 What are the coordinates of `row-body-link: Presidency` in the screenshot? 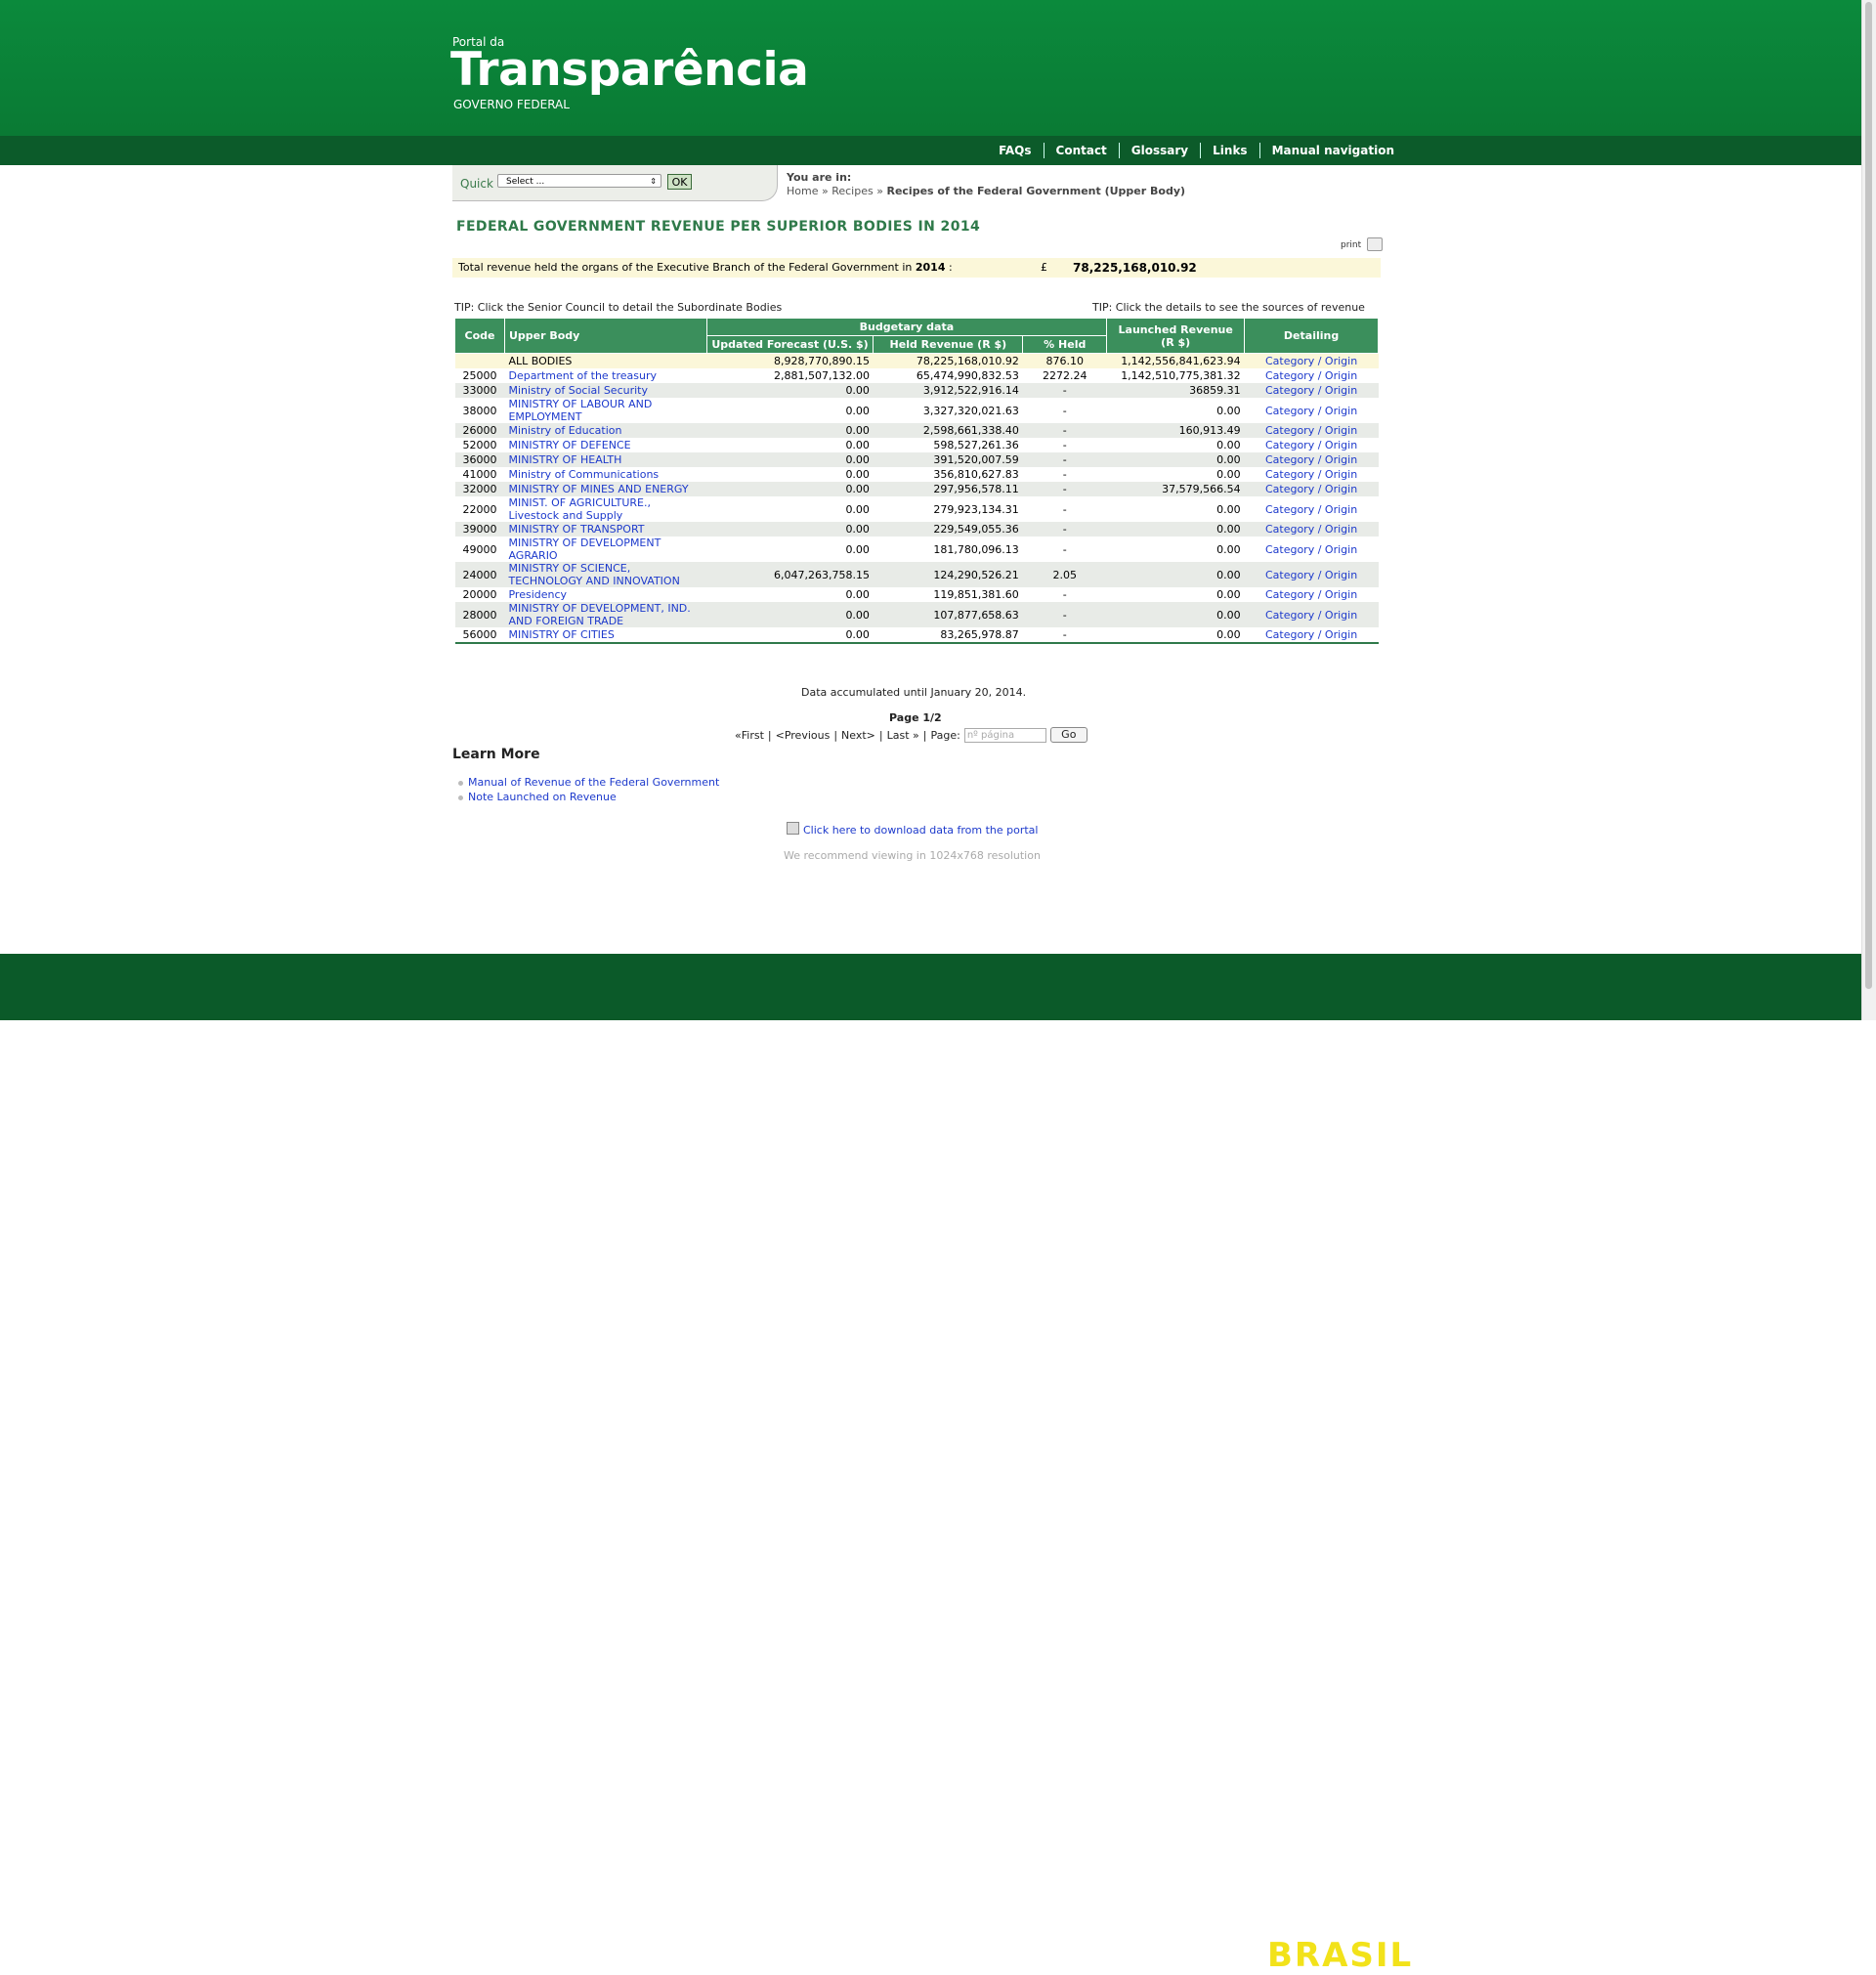 It's located at (537, 594).